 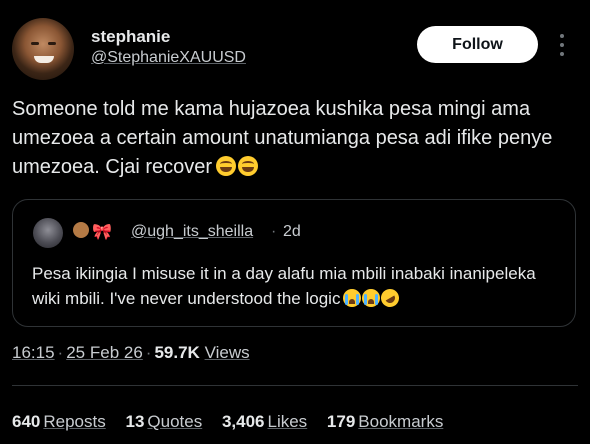 I want to click on quoted-emojis, so click(x=373, y=299).